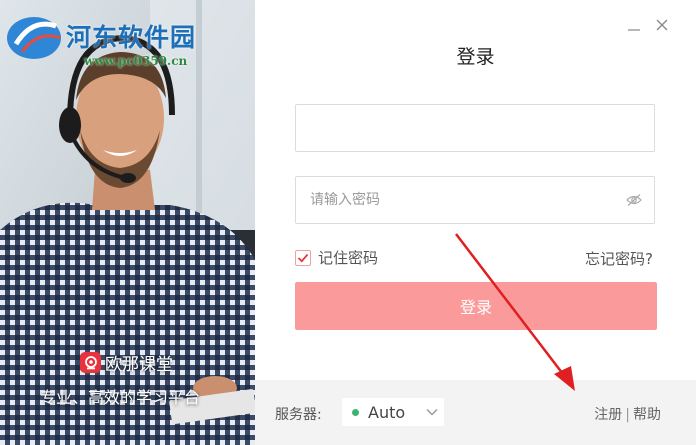 Image resolution: width=696 pixels, height=445 pixels. I want to click on server-status-dot, so click(355, 412).